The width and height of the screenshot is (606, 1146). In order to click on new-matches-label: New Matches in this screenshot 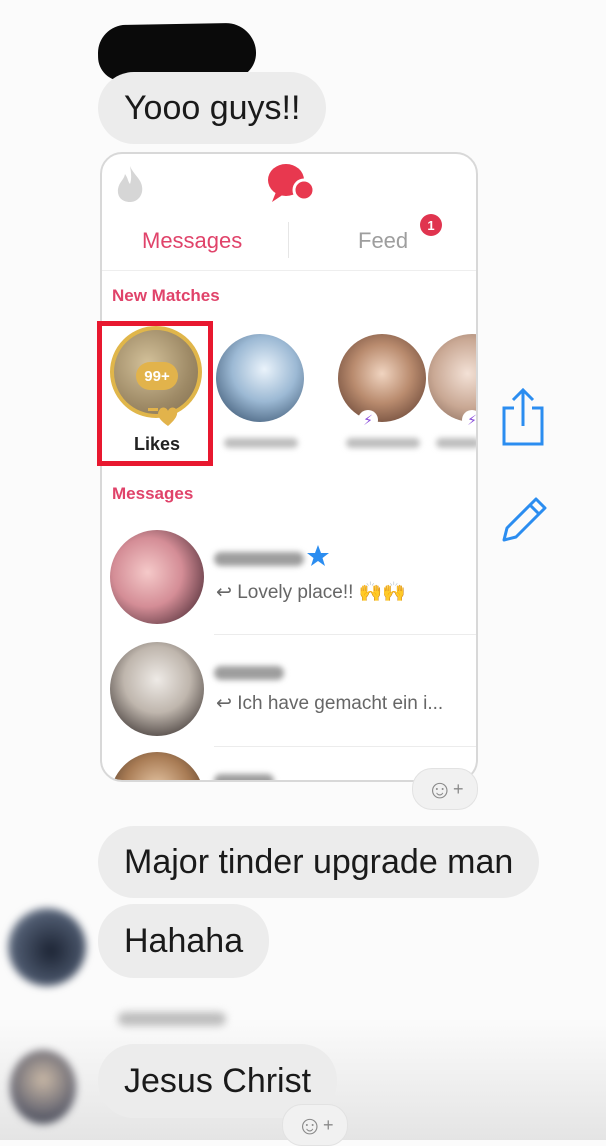, I will do `click(166, 295)`.